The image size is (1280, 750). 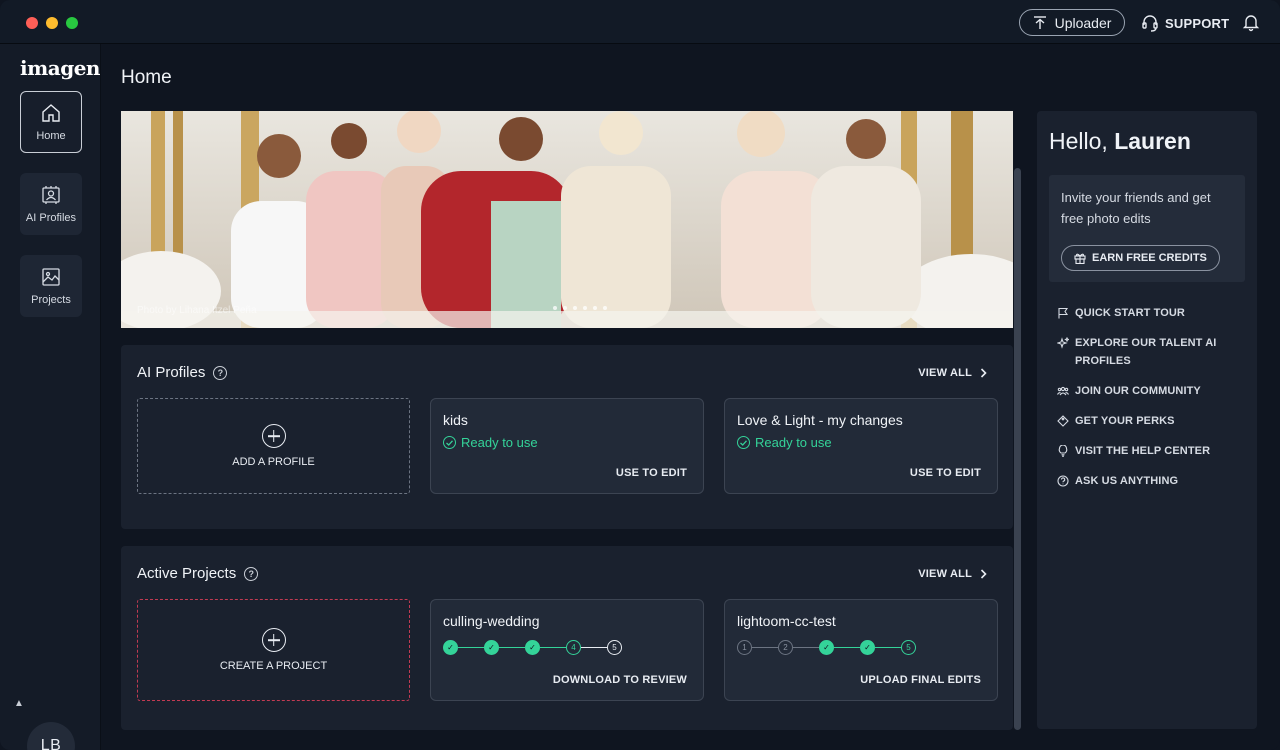 What do you see at coordinates (920, 680) in the screenshot?
I see `upload-final-edits-button: UPLOAD FINAL EDITS` at bounding box center [920, 680].